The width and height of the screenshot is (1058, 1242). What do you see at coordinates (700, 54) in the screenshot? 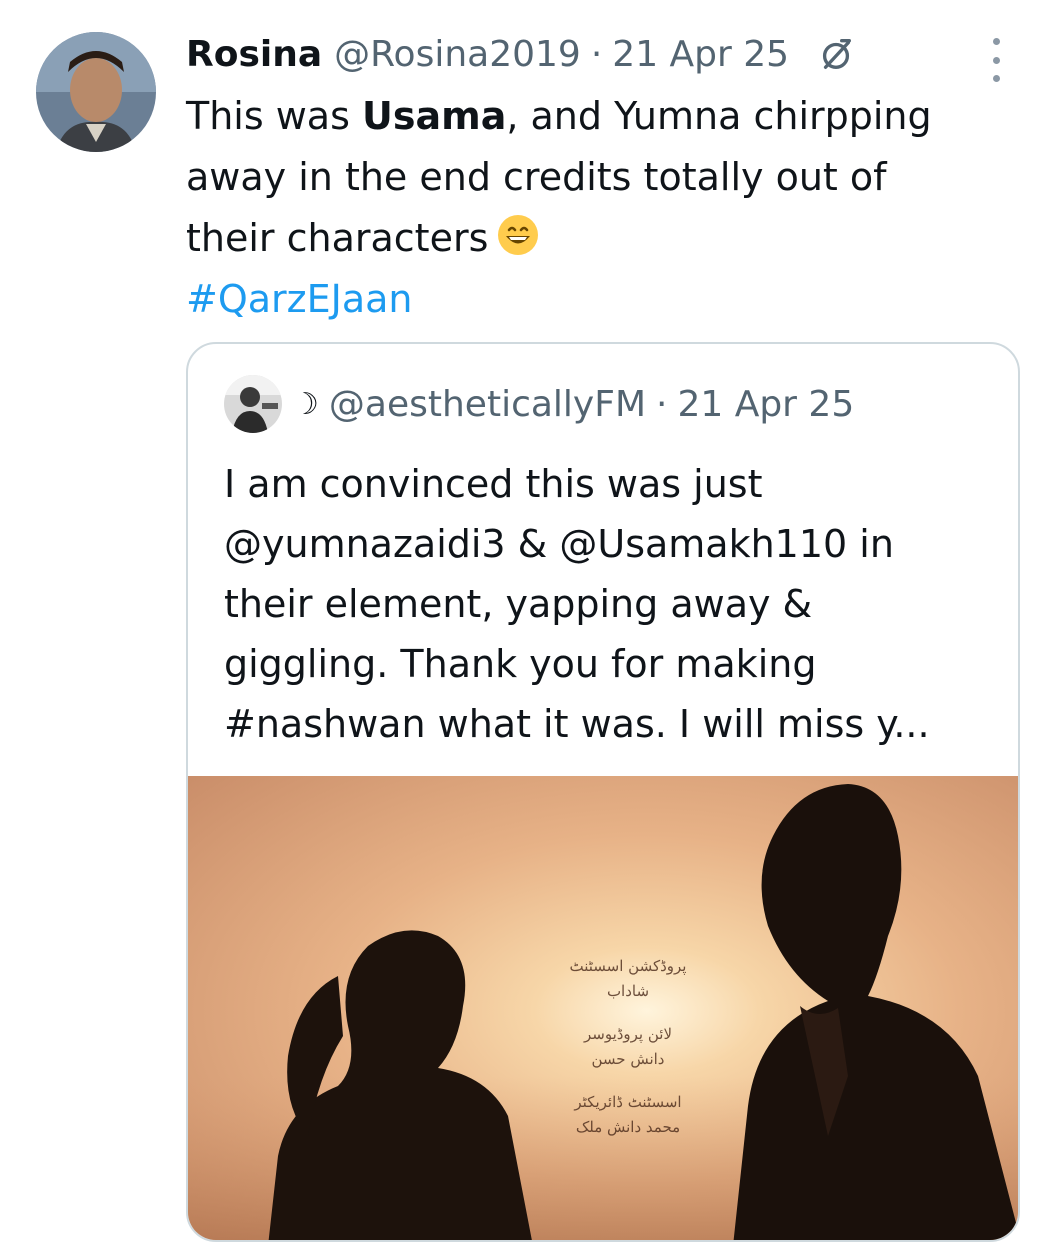
I see `tweet-timestamp: 21 Apr 25` at bounding box center [700, 54].